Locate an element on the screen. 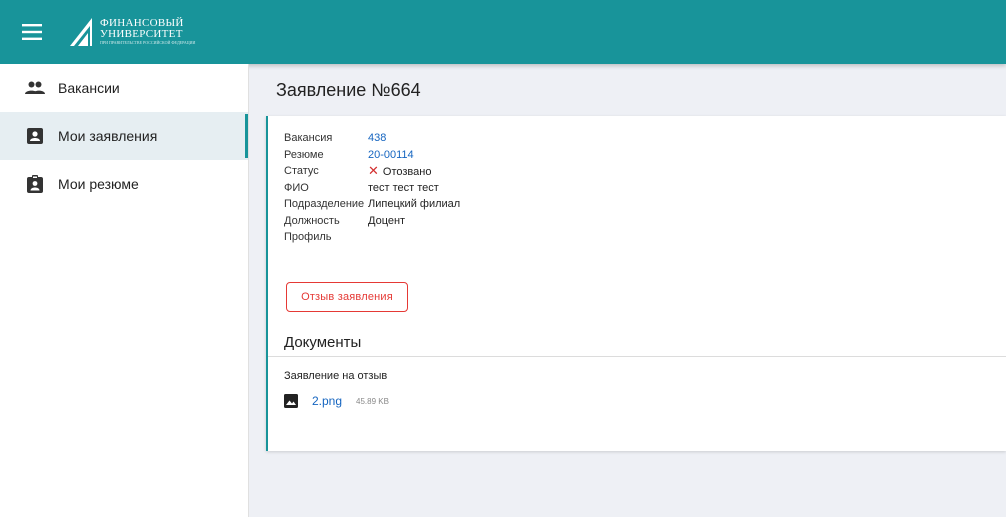  field-row-fio: ФИО тест тест тест is located at coordinates (372, 188).